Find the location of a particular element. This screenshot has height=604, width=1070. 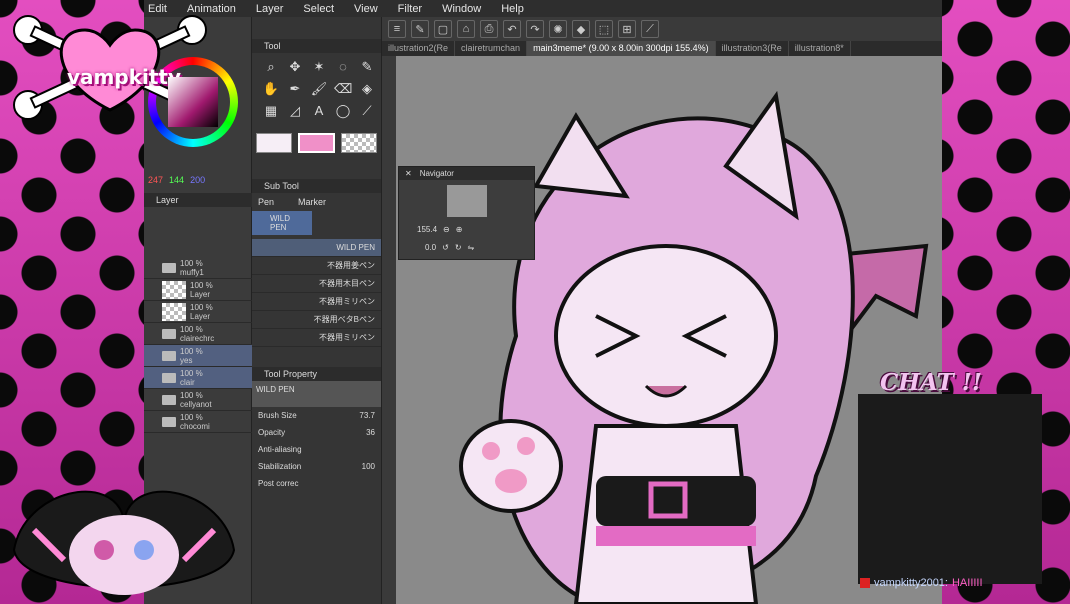

gradient-icon: ▦ is located at coordinates (271, 112).